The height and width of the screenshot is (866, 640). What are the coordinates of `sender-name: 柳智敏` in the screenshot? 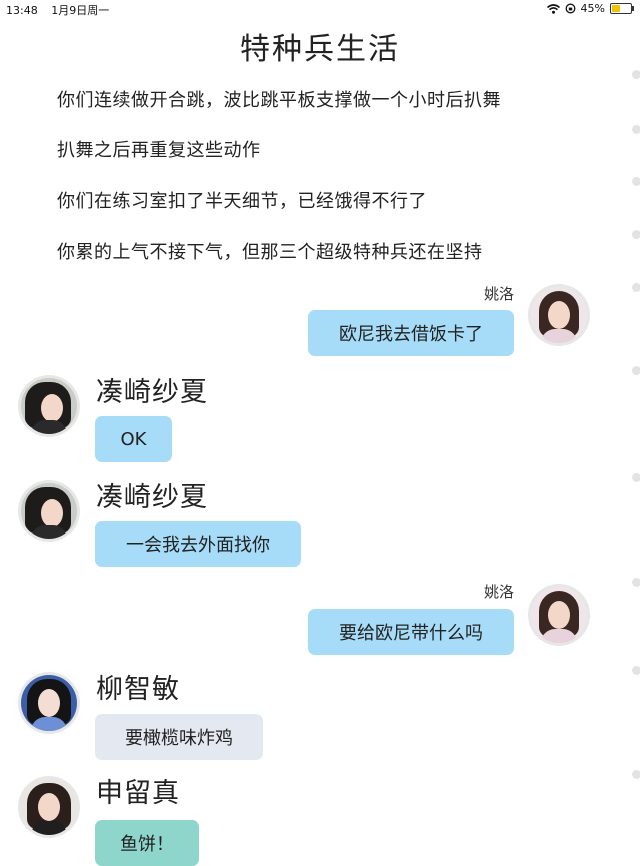 It's located at (138, 689).